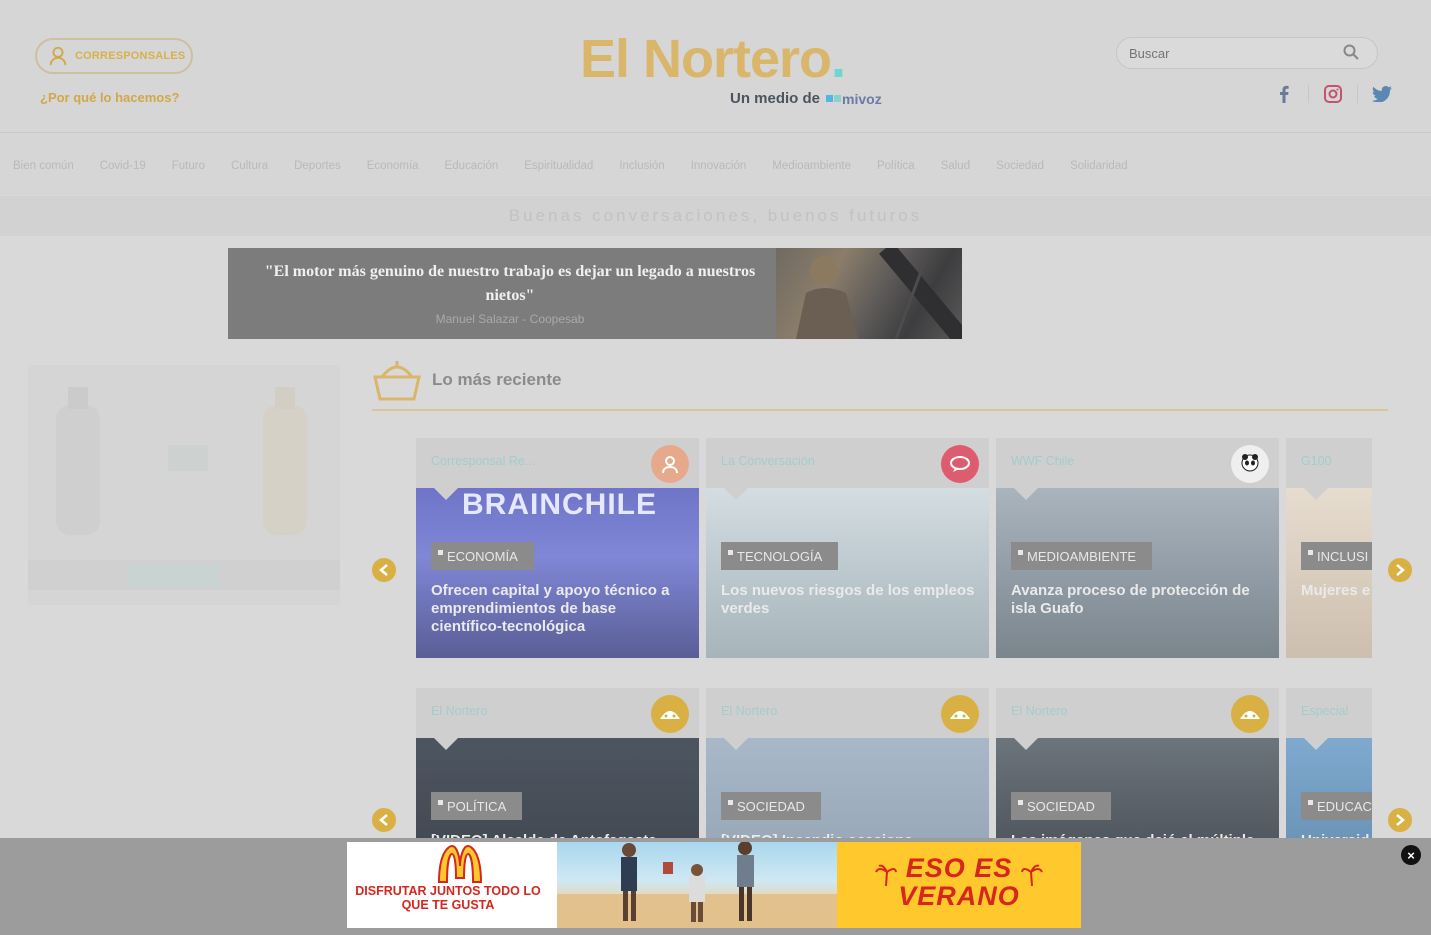 This screenshot has height=935, width=1431. Describe the element at coordinates (780, 556) in the screenshot. I see `category-tag: TECNOLOGÍA` at that location.